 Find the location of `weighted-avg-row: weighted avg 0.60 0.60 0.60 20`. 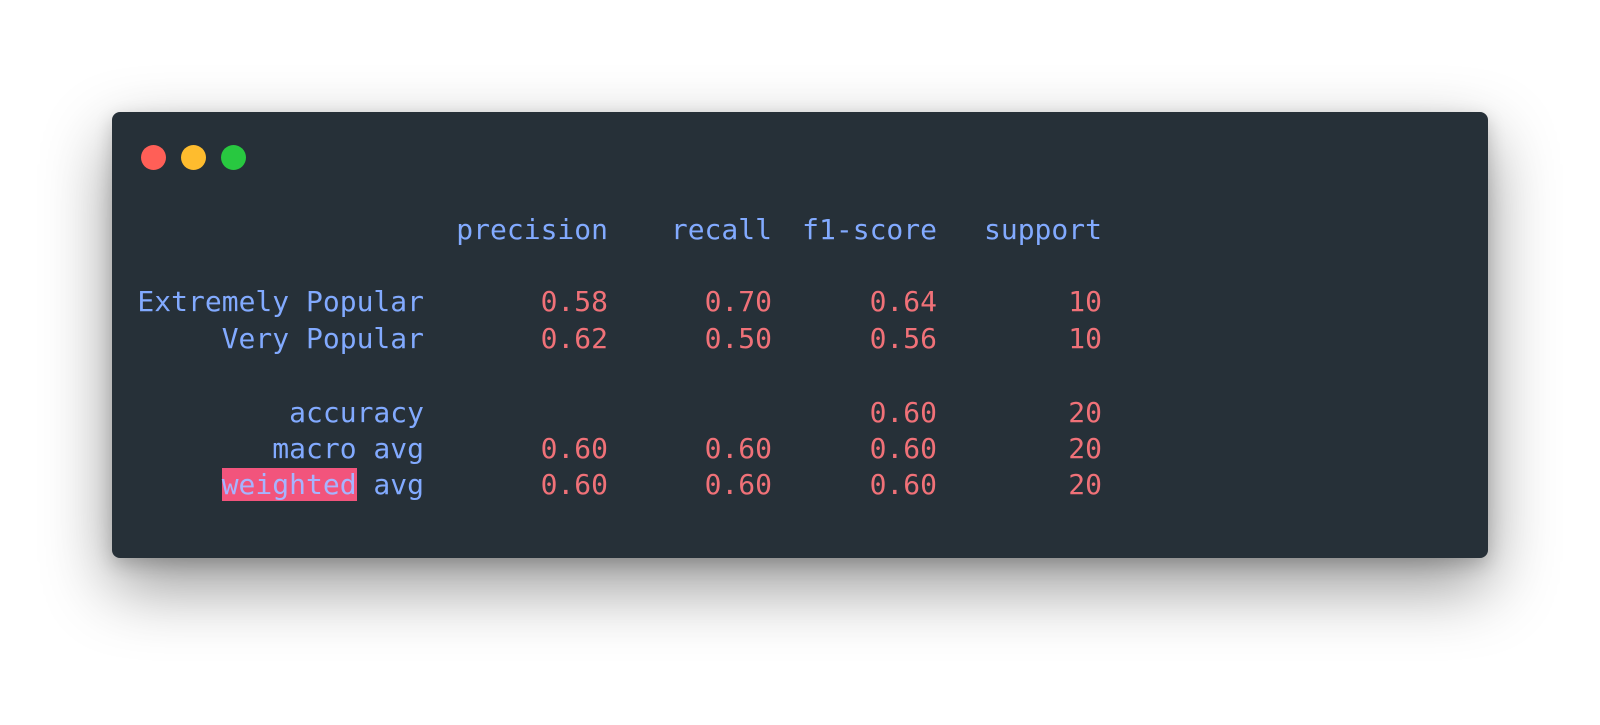

weighted-avg-row: weighted avg 0.60 0.60 0.60 20 is located at coordinates (607, 484).